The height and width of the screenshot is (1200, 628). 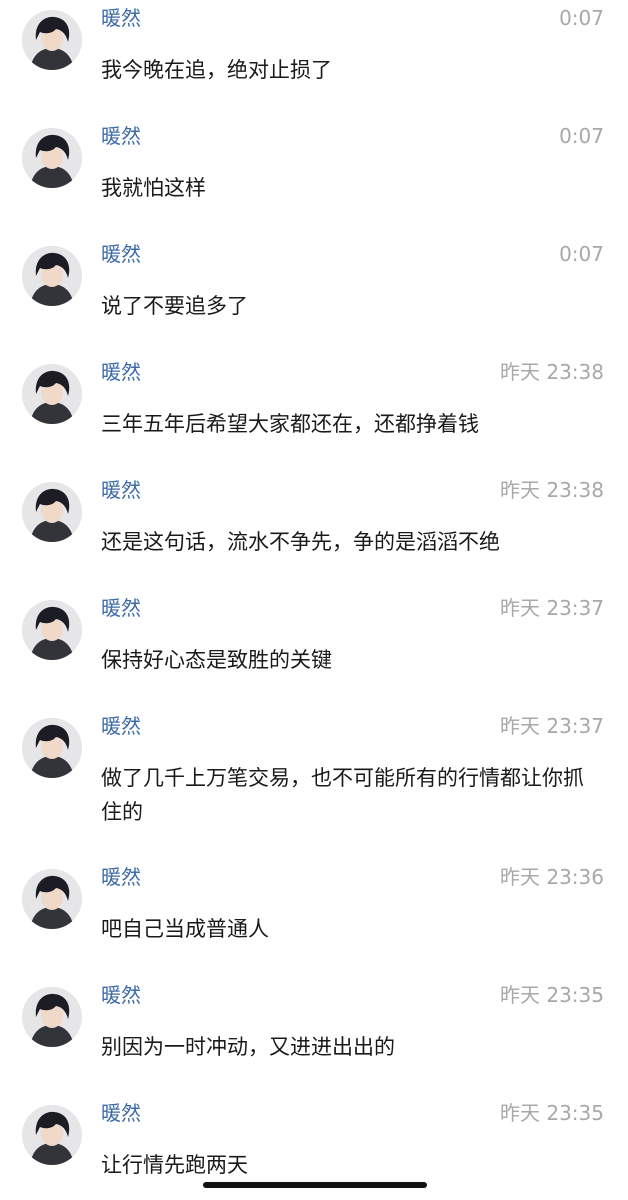 What do you see at coordinates (342, 795) in the screenshot?
I see `message-text: 做了几千上万笔交易，也不可能所有的行情都让你抓住的` at bounding box center [342, 795].